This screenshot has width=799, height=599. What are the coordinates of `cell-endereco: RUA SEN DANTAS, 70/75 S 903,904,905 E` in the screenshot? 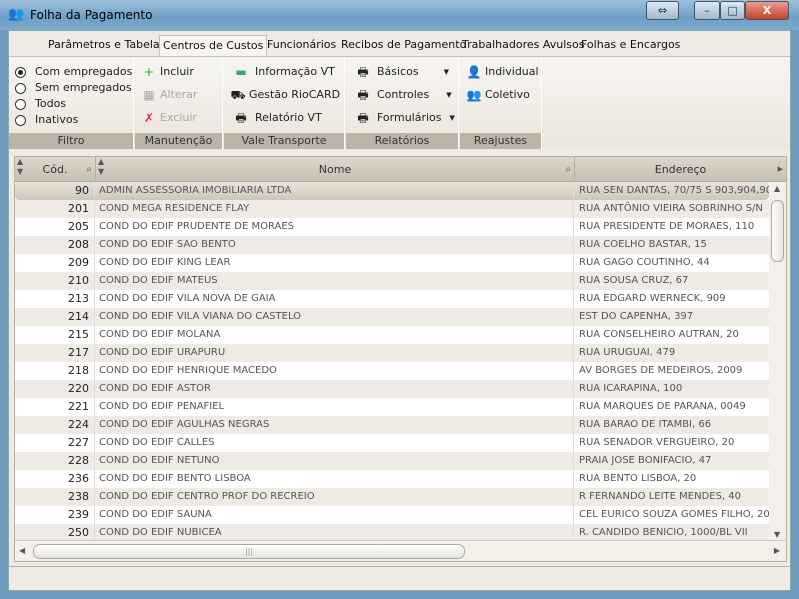 It's located at (674, 190).